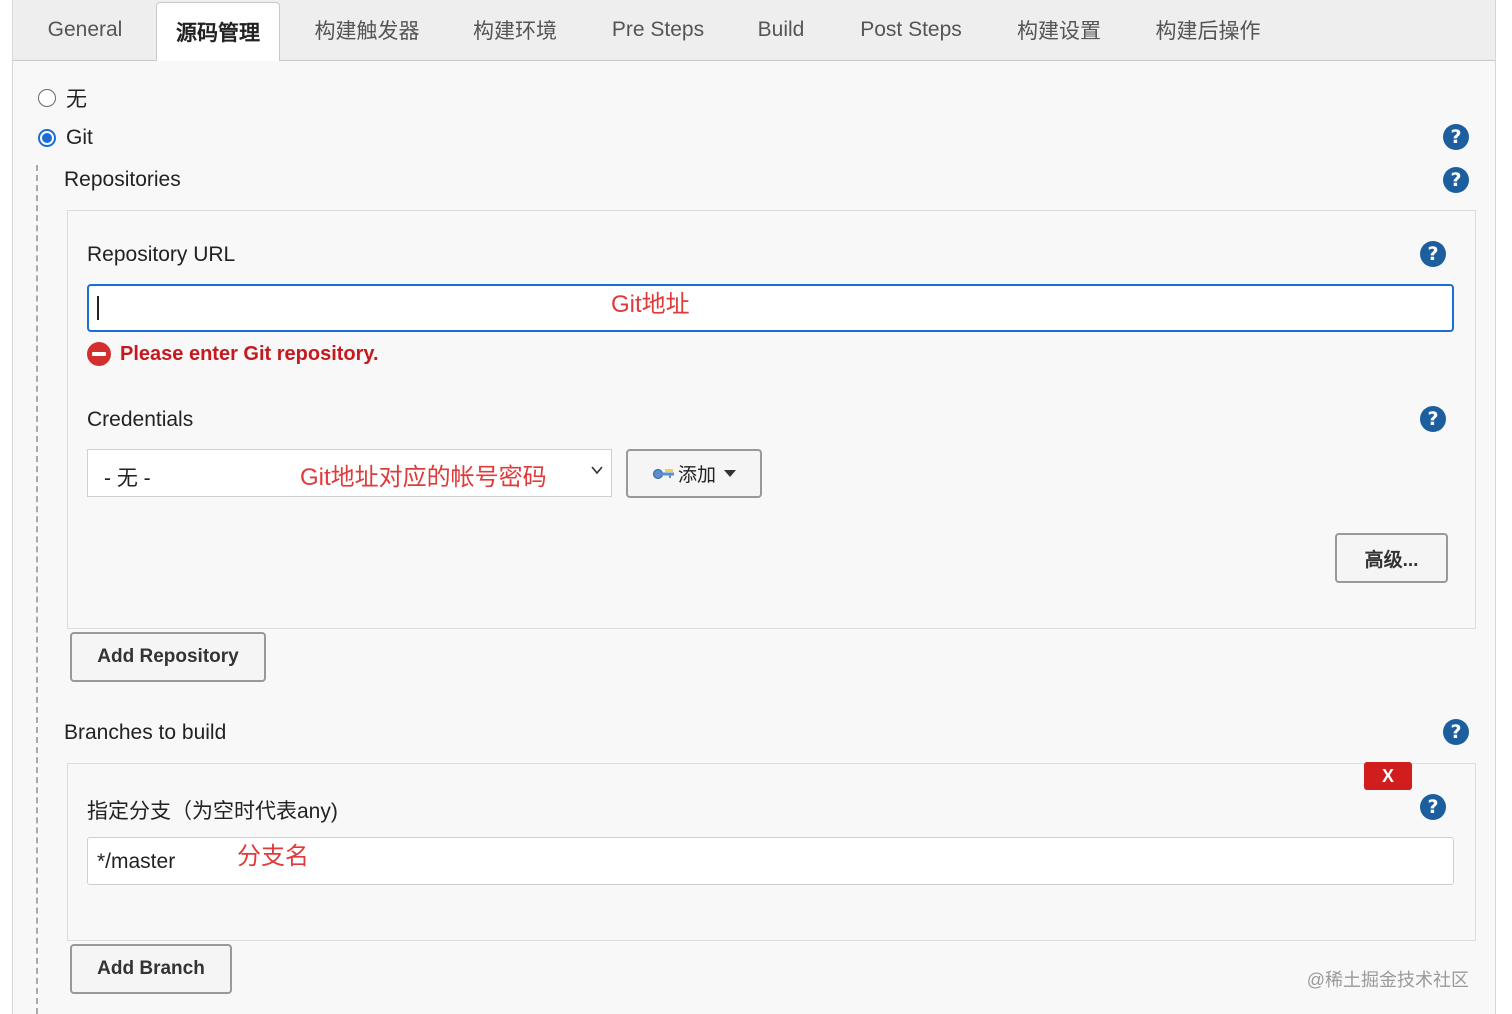 The height and width of the screenshot is (1014, 1512). What do you see at coordinates (99, 354) in the screenshot?
I see `error-icon` at bounding box center [99, 354].